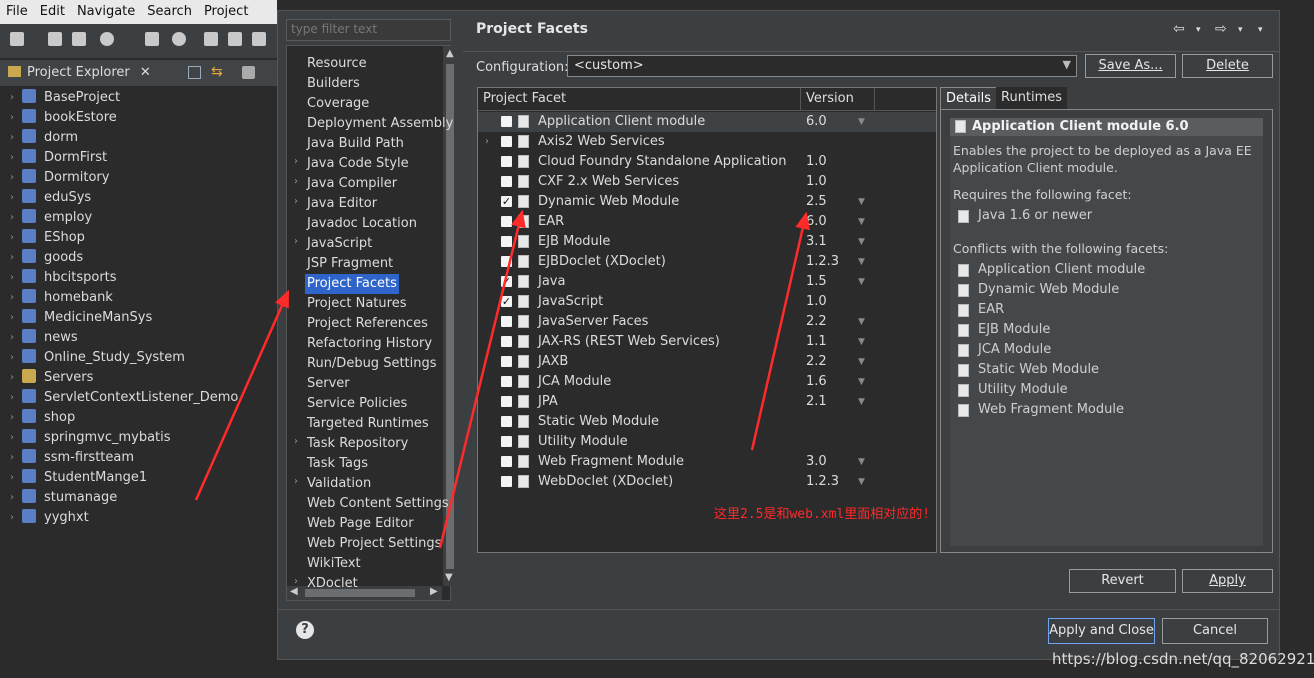 The image size is (1314, 678). I want to click on facet-row: JavaServer Faces 2.2 ▼, so click(707, 322).